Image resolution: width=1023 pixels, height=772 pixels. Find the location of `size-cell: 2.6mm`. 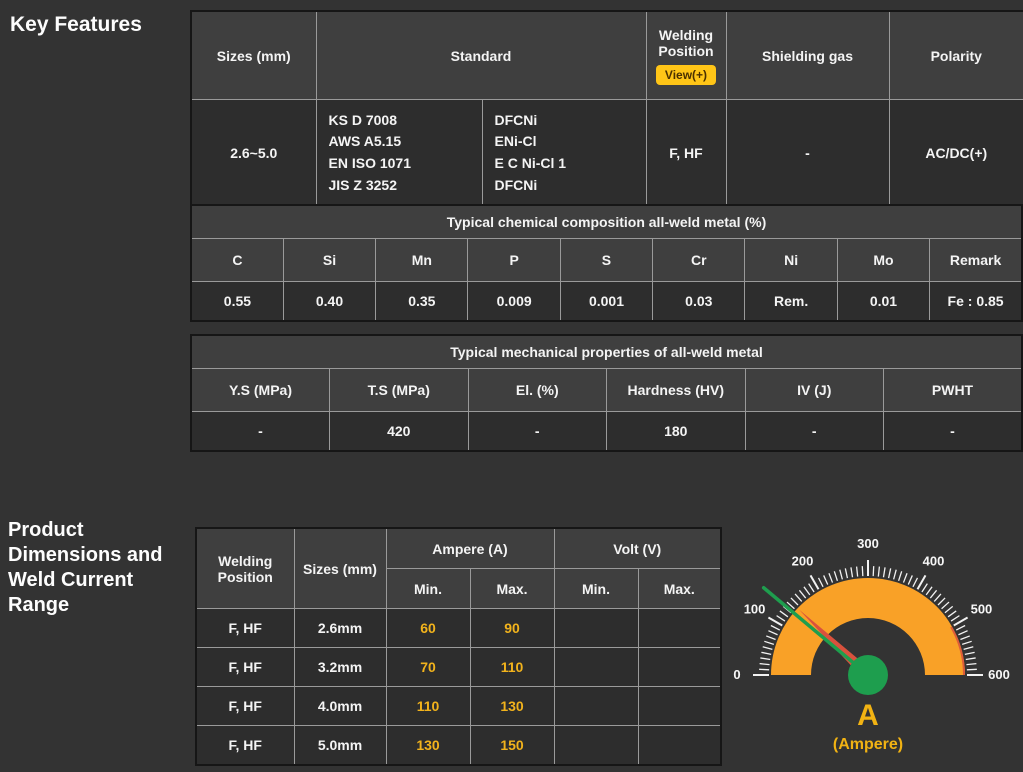

size-cell: 2.6mm is located at coordinates (340, 628).